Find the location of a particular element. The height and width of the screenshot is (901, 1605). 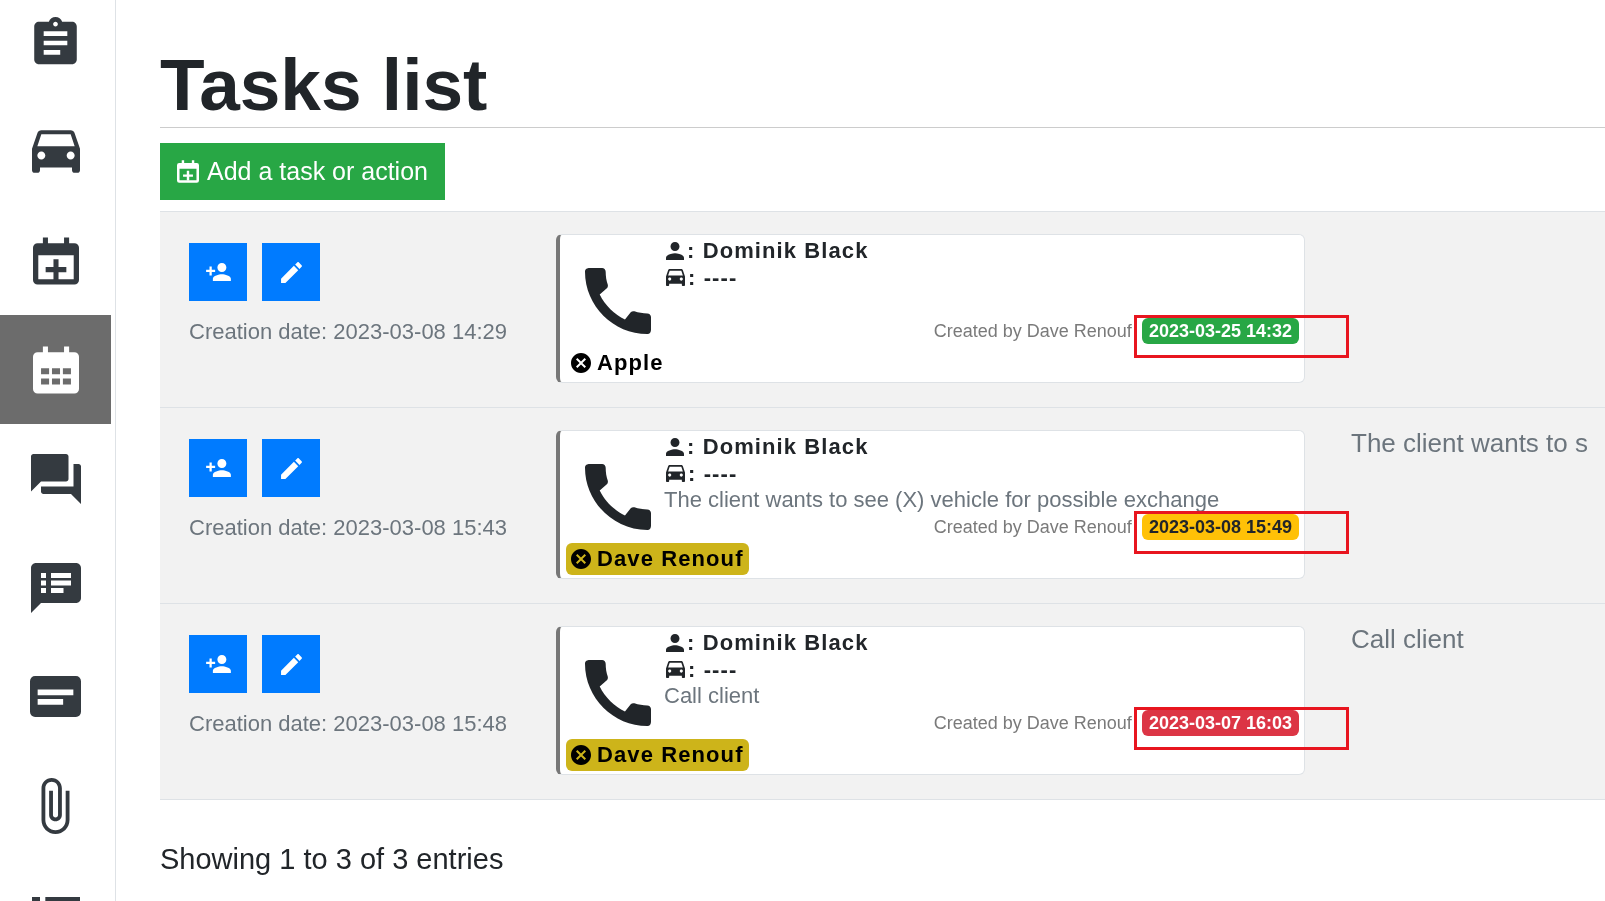

assignee-name: Apple is located at coordinates (630, 363).